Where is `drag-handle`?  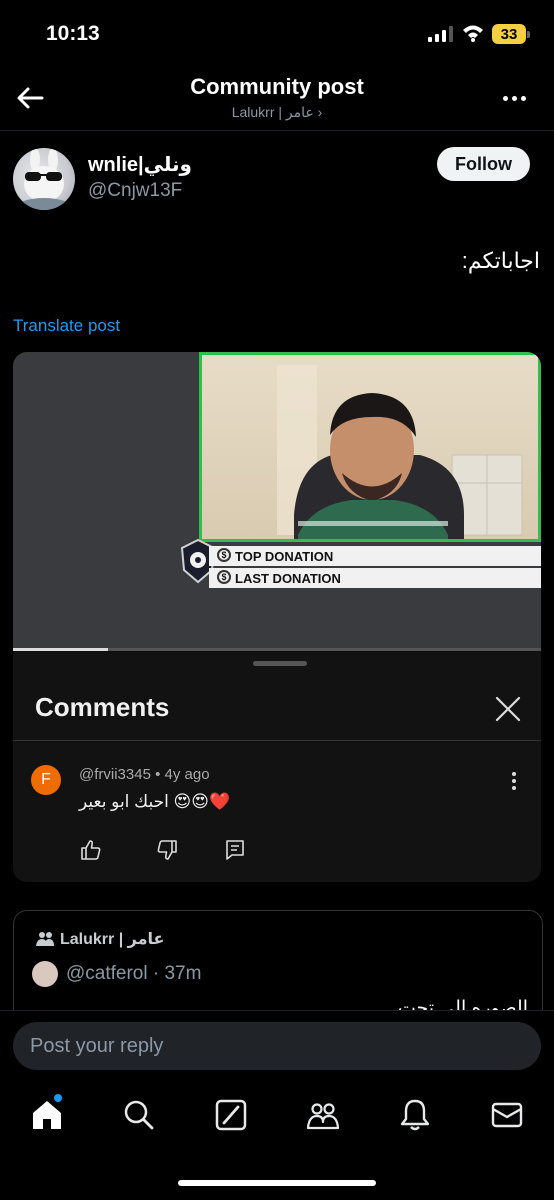 drag-handle is located at coordinates (280, 663).